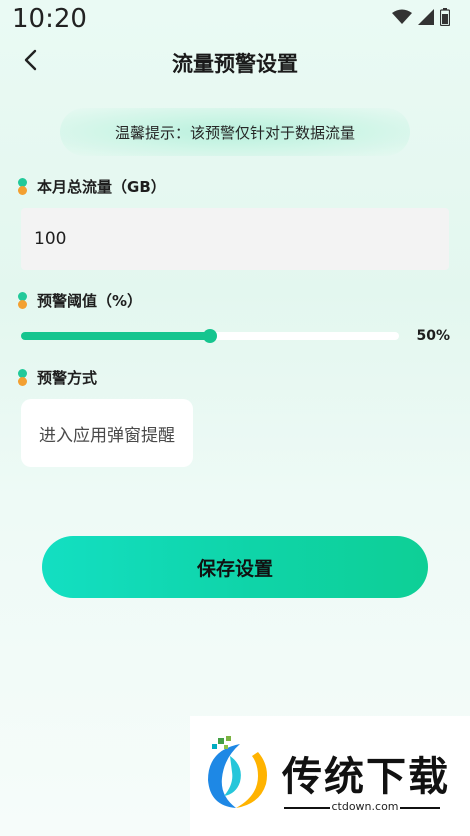  What do you see at coordinates (50, 239) in the screenshot?
I see `total-flow-value: 100` at bounding box center [50, 239].